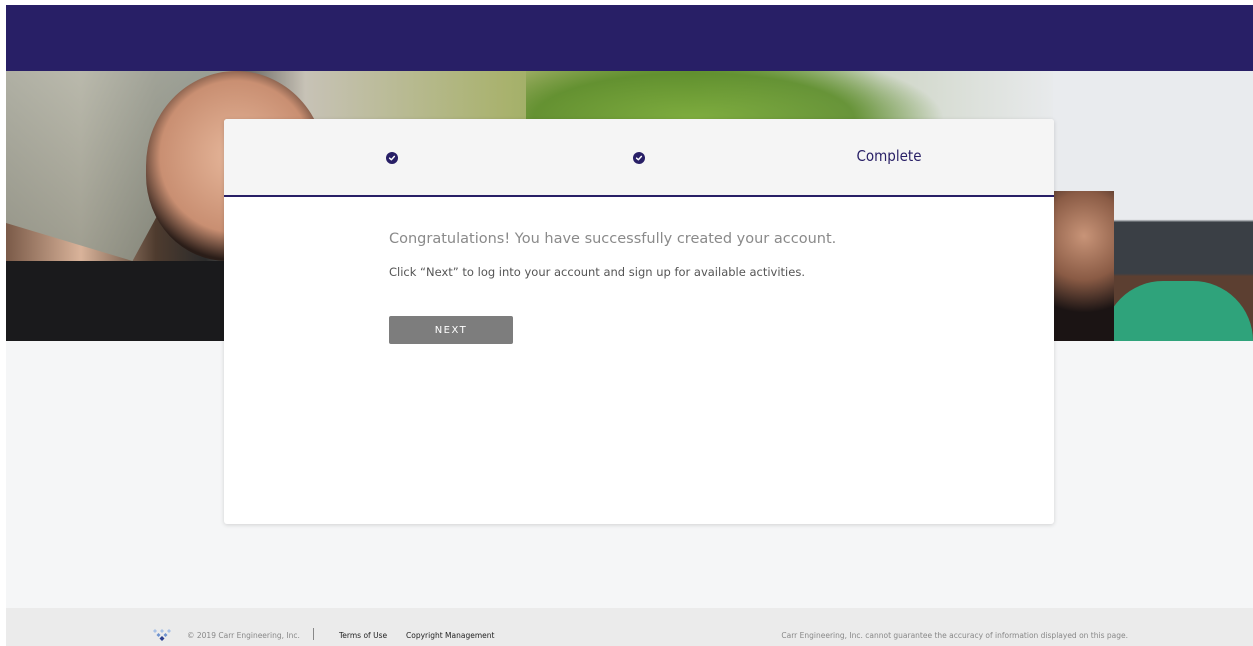  Describe the element at coordinates (243, 635) in the screenshot. I see `copyright-text: © 2019 Carr Engineering, Inc.` at that location.